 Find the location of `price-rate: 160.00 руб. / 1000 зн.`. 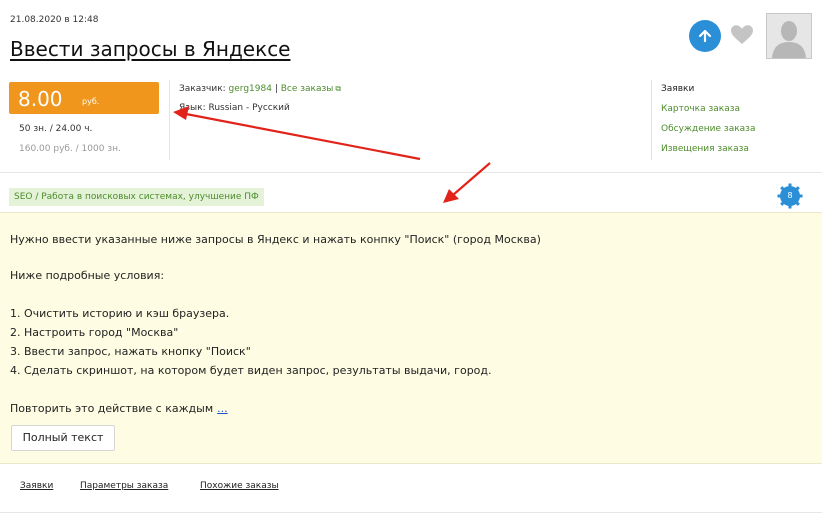

price-rate: 160.00 руб. / 1000 зн. is located at coordinates (70, 149).